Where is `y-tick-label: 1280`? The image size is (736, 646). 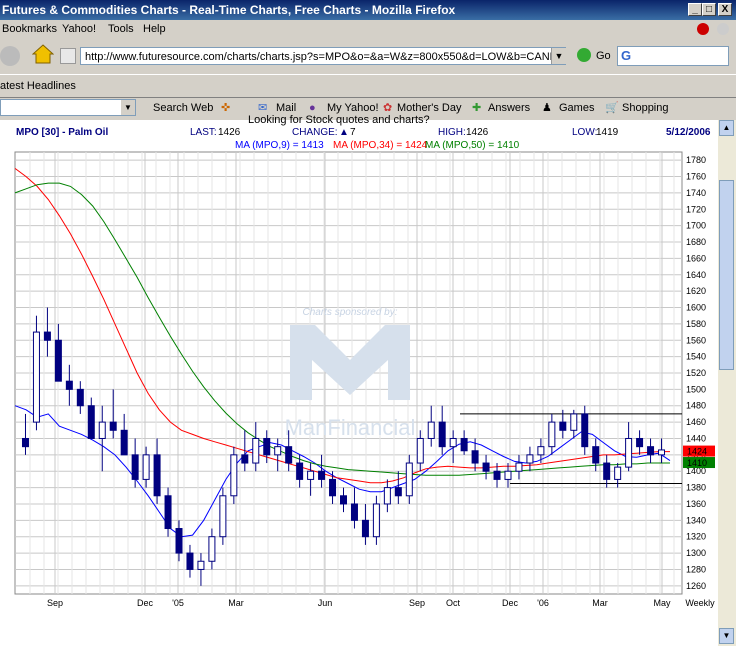
y-tick-label: 1280 is located at coordinates (696, 569).